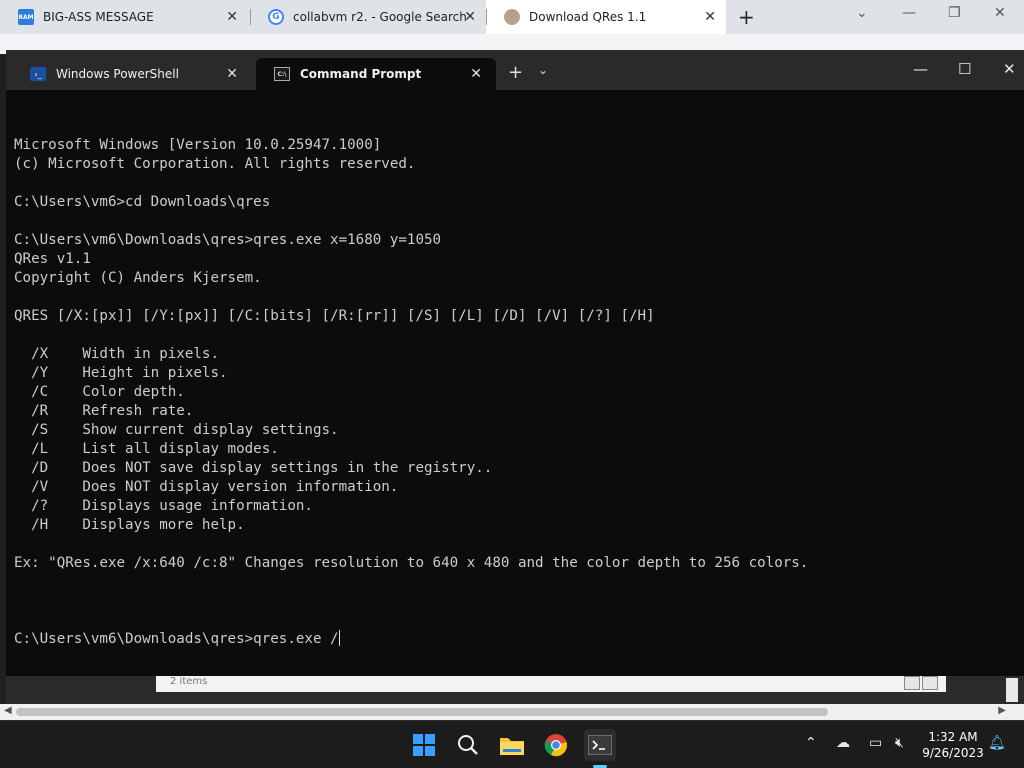  I want to click on tab-label: Windows PowerShell, so click(117, 74).